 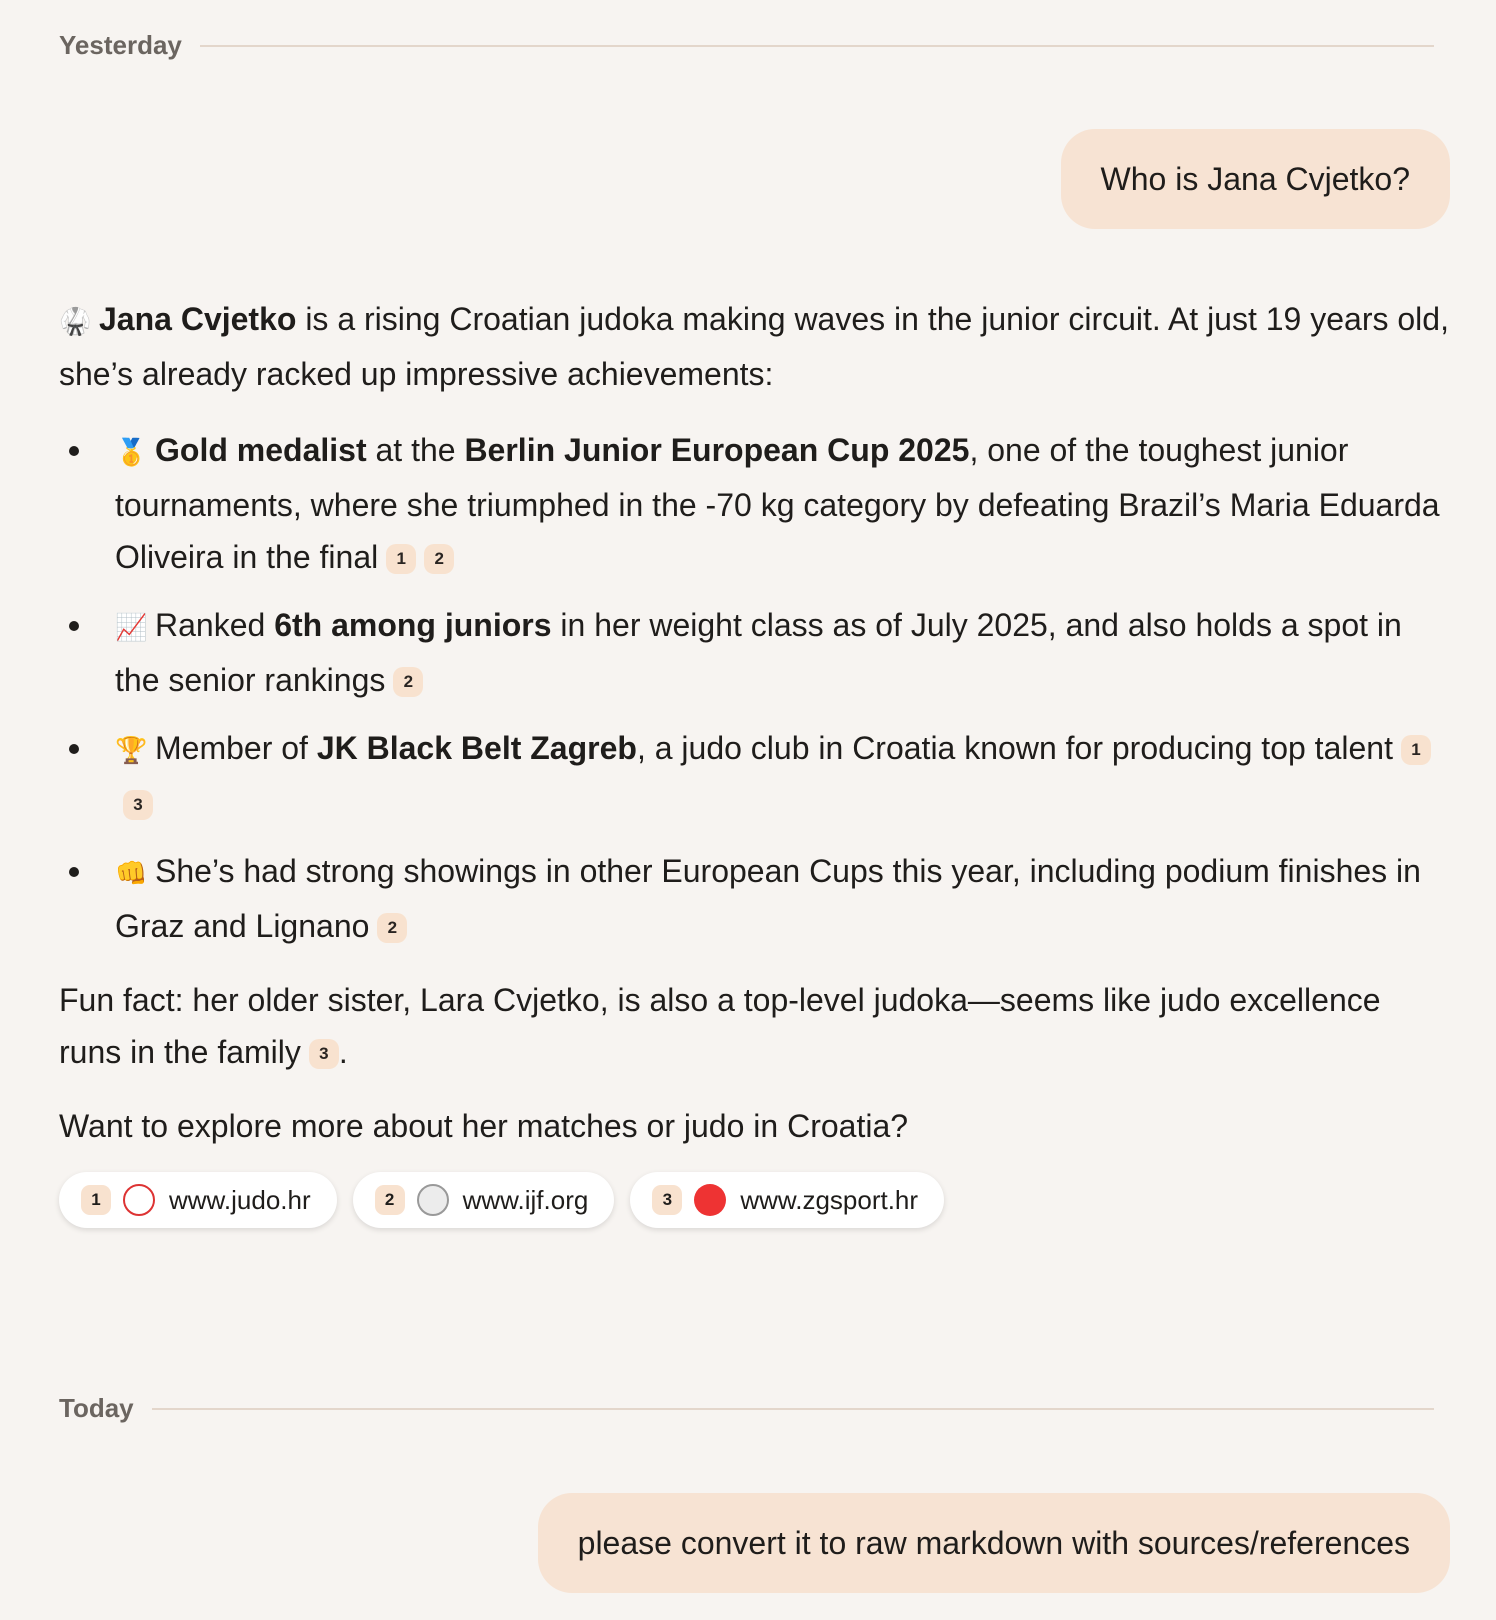 I want to click on date-label: Today, so click(x=96, y=1408).